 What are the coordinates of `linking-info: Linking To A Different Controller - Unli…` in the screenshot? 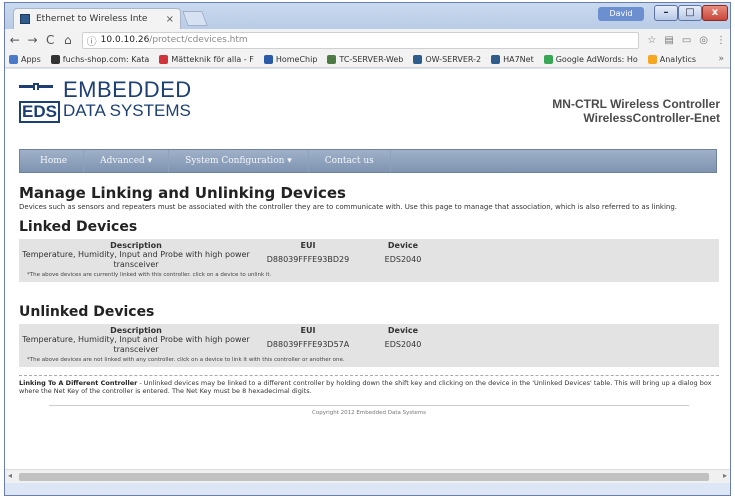 It's located at (369, 387).